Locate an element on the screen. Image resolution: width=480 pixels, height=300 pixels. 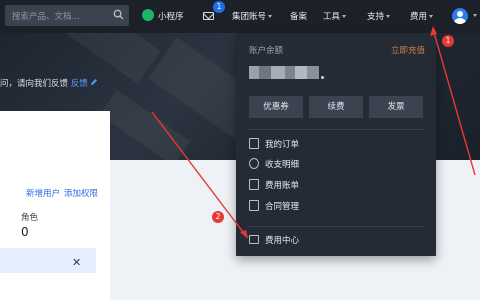
feedback-text: 问，请向我们反馈 反馈 is located at coordinates (44, 83).